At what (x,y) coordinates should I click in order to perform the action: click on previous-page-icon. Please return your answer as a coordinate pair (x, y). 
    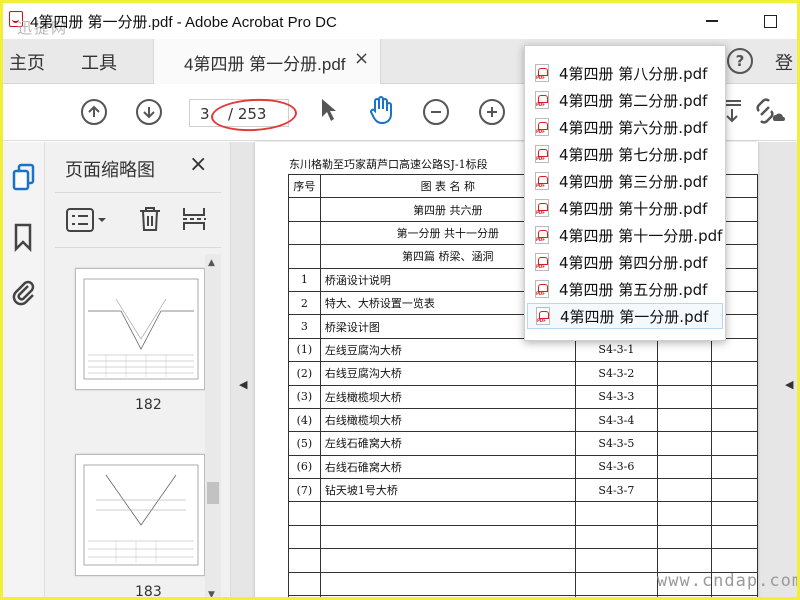
    Looking at the image, I should click on (94, 112).